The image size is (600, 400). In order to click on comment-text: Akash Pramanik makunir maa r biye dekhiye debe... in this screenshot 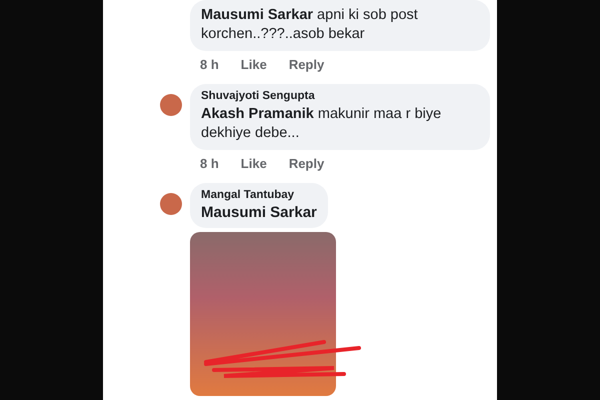, I will do `click(321, 124)`.